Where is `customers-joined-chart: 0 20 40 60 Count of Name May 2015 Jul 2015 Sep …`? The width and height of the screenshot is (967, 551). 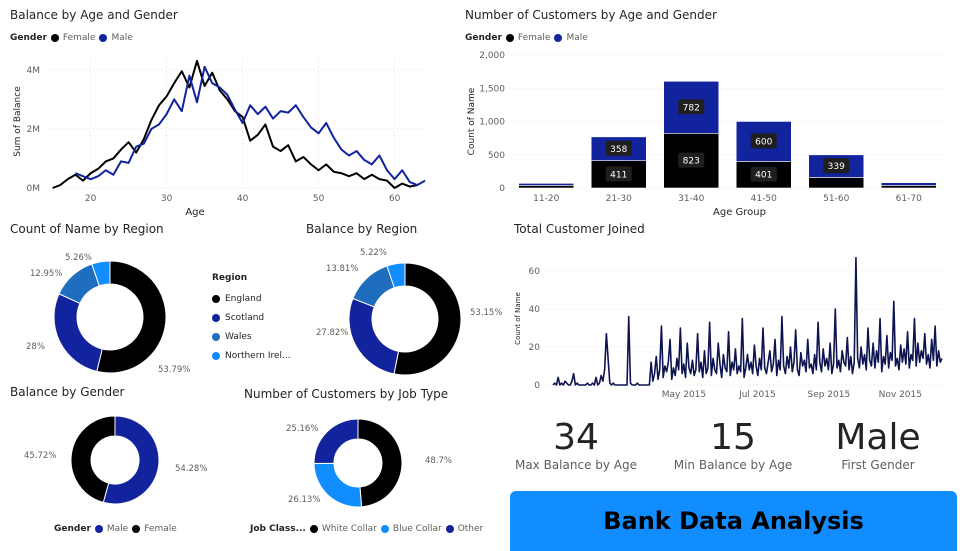 customers-joined-chart: 0 20 40 60 Count of Name May 2015 Jul 2015 Sep … is located at coordinates (728, 328).